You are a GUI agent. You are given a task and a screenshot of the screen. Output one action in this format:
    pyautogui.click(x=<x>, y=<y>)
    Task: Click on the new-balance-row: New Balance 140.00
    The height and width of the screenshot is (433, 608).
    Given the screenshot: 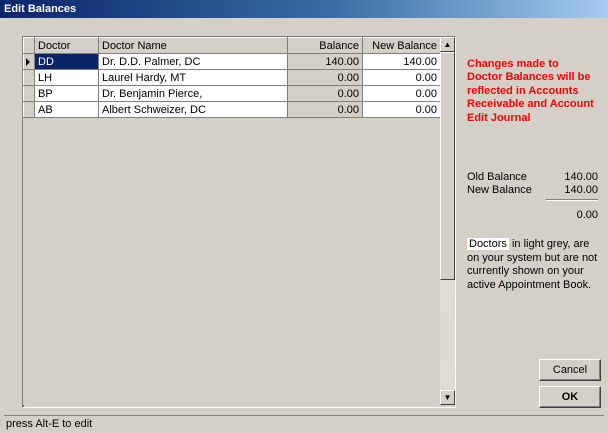 What is the action you would take?
    pyautogui.click(x=532, y=190)
    